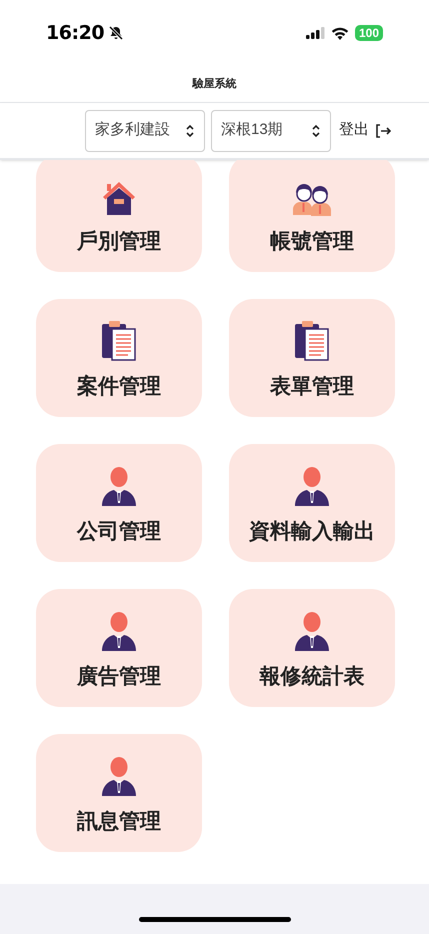 The width and height of the screenshot is (429, 934). I want to click on menu-tile: 戶別管理, so click(119, 216).